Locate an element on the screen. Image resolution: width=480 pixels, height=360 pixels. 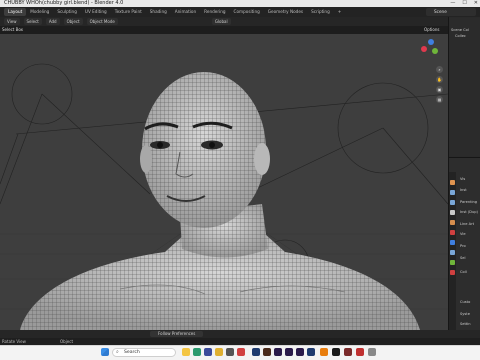
prop-row: Sel is located at coordinates (463, 258).